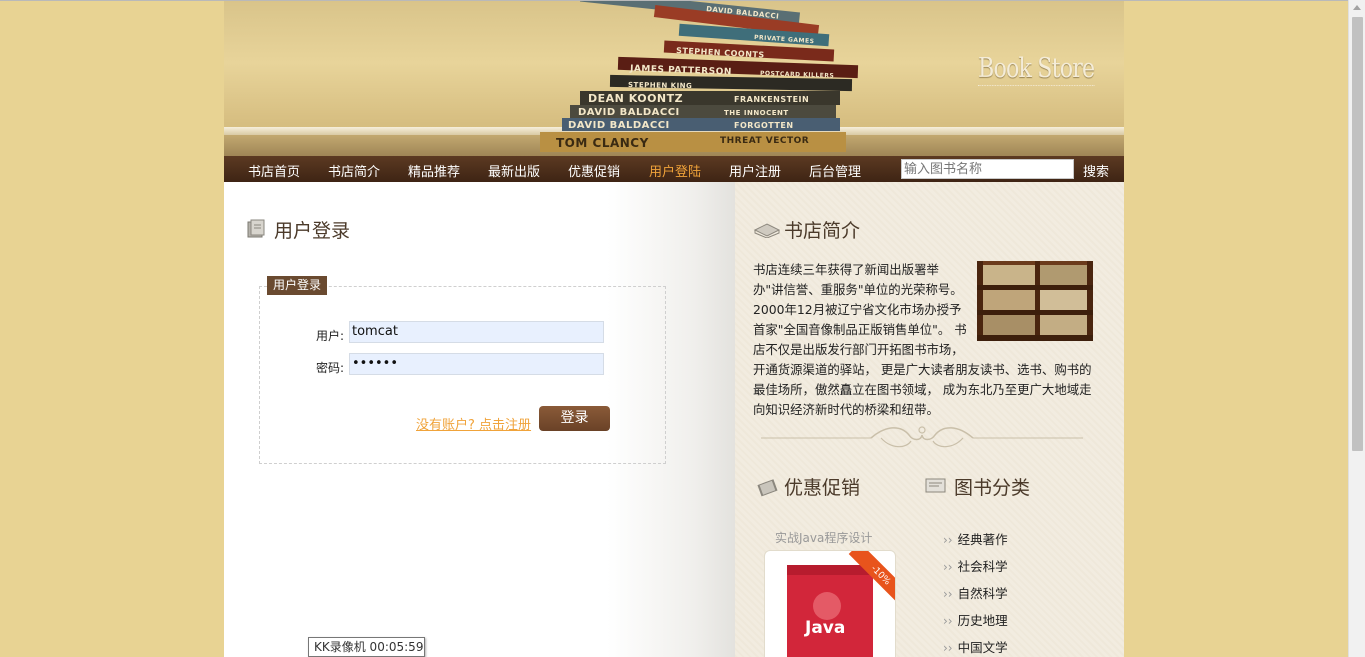 The width and height of the screenshot is (1365, 657). What do you see at coordinates (434, 170) in the screenshot?
I see `nav-item-recommended: 精品推荐` at bounding box center [434, 170].